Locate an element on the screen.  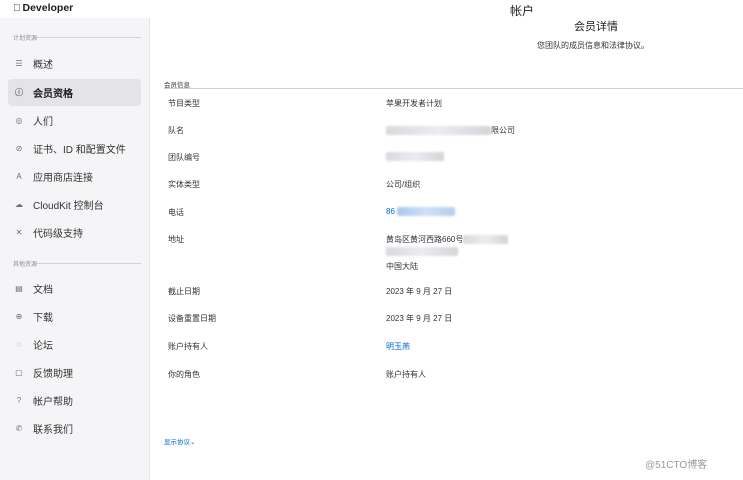
label-program-type: 节目类型 is located at coordinates (184, 103).